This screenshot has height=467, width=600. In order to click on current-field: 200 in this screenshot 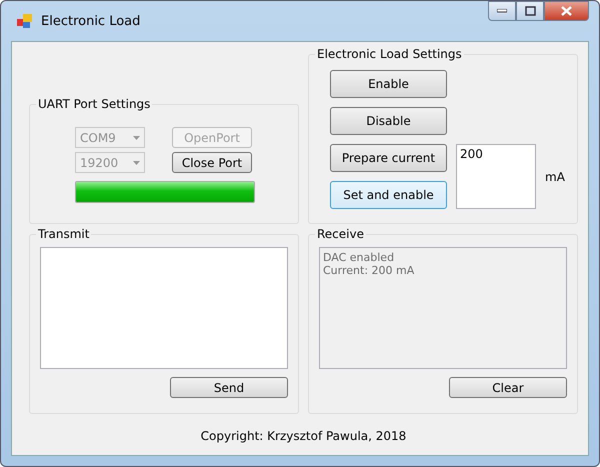, I will do `click(496, 176)`.